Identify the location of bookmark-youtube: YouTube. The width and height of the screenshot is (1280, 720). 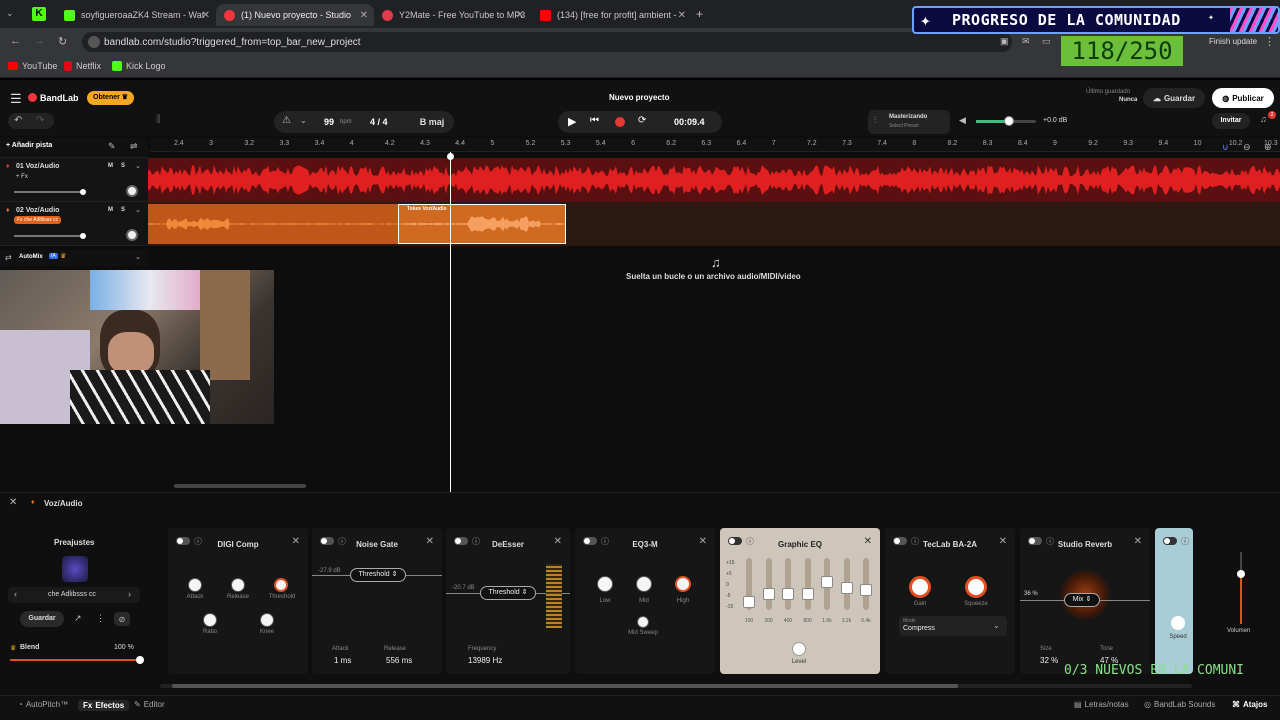
(32, 66).